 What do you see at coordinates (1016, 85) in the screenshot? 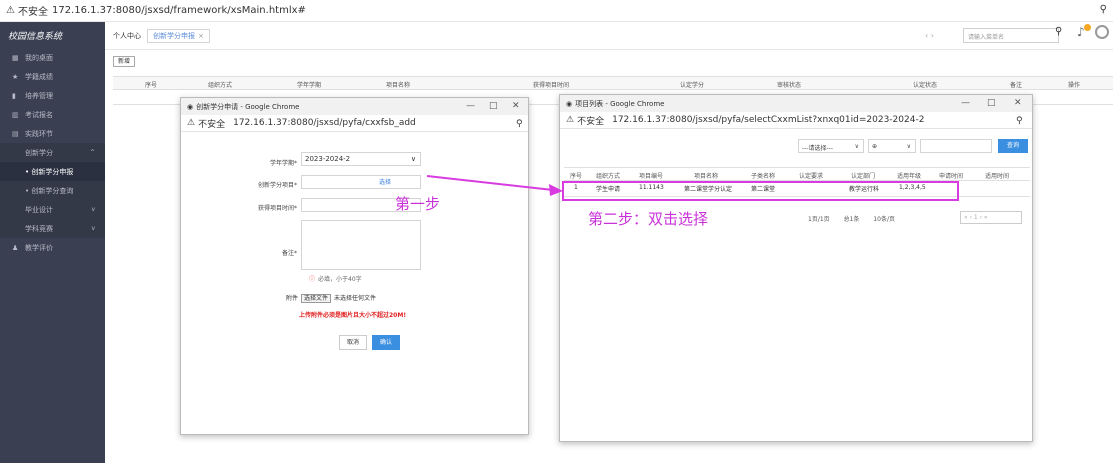
I see `col-header: 备注` at bounding box center [1016, 85].